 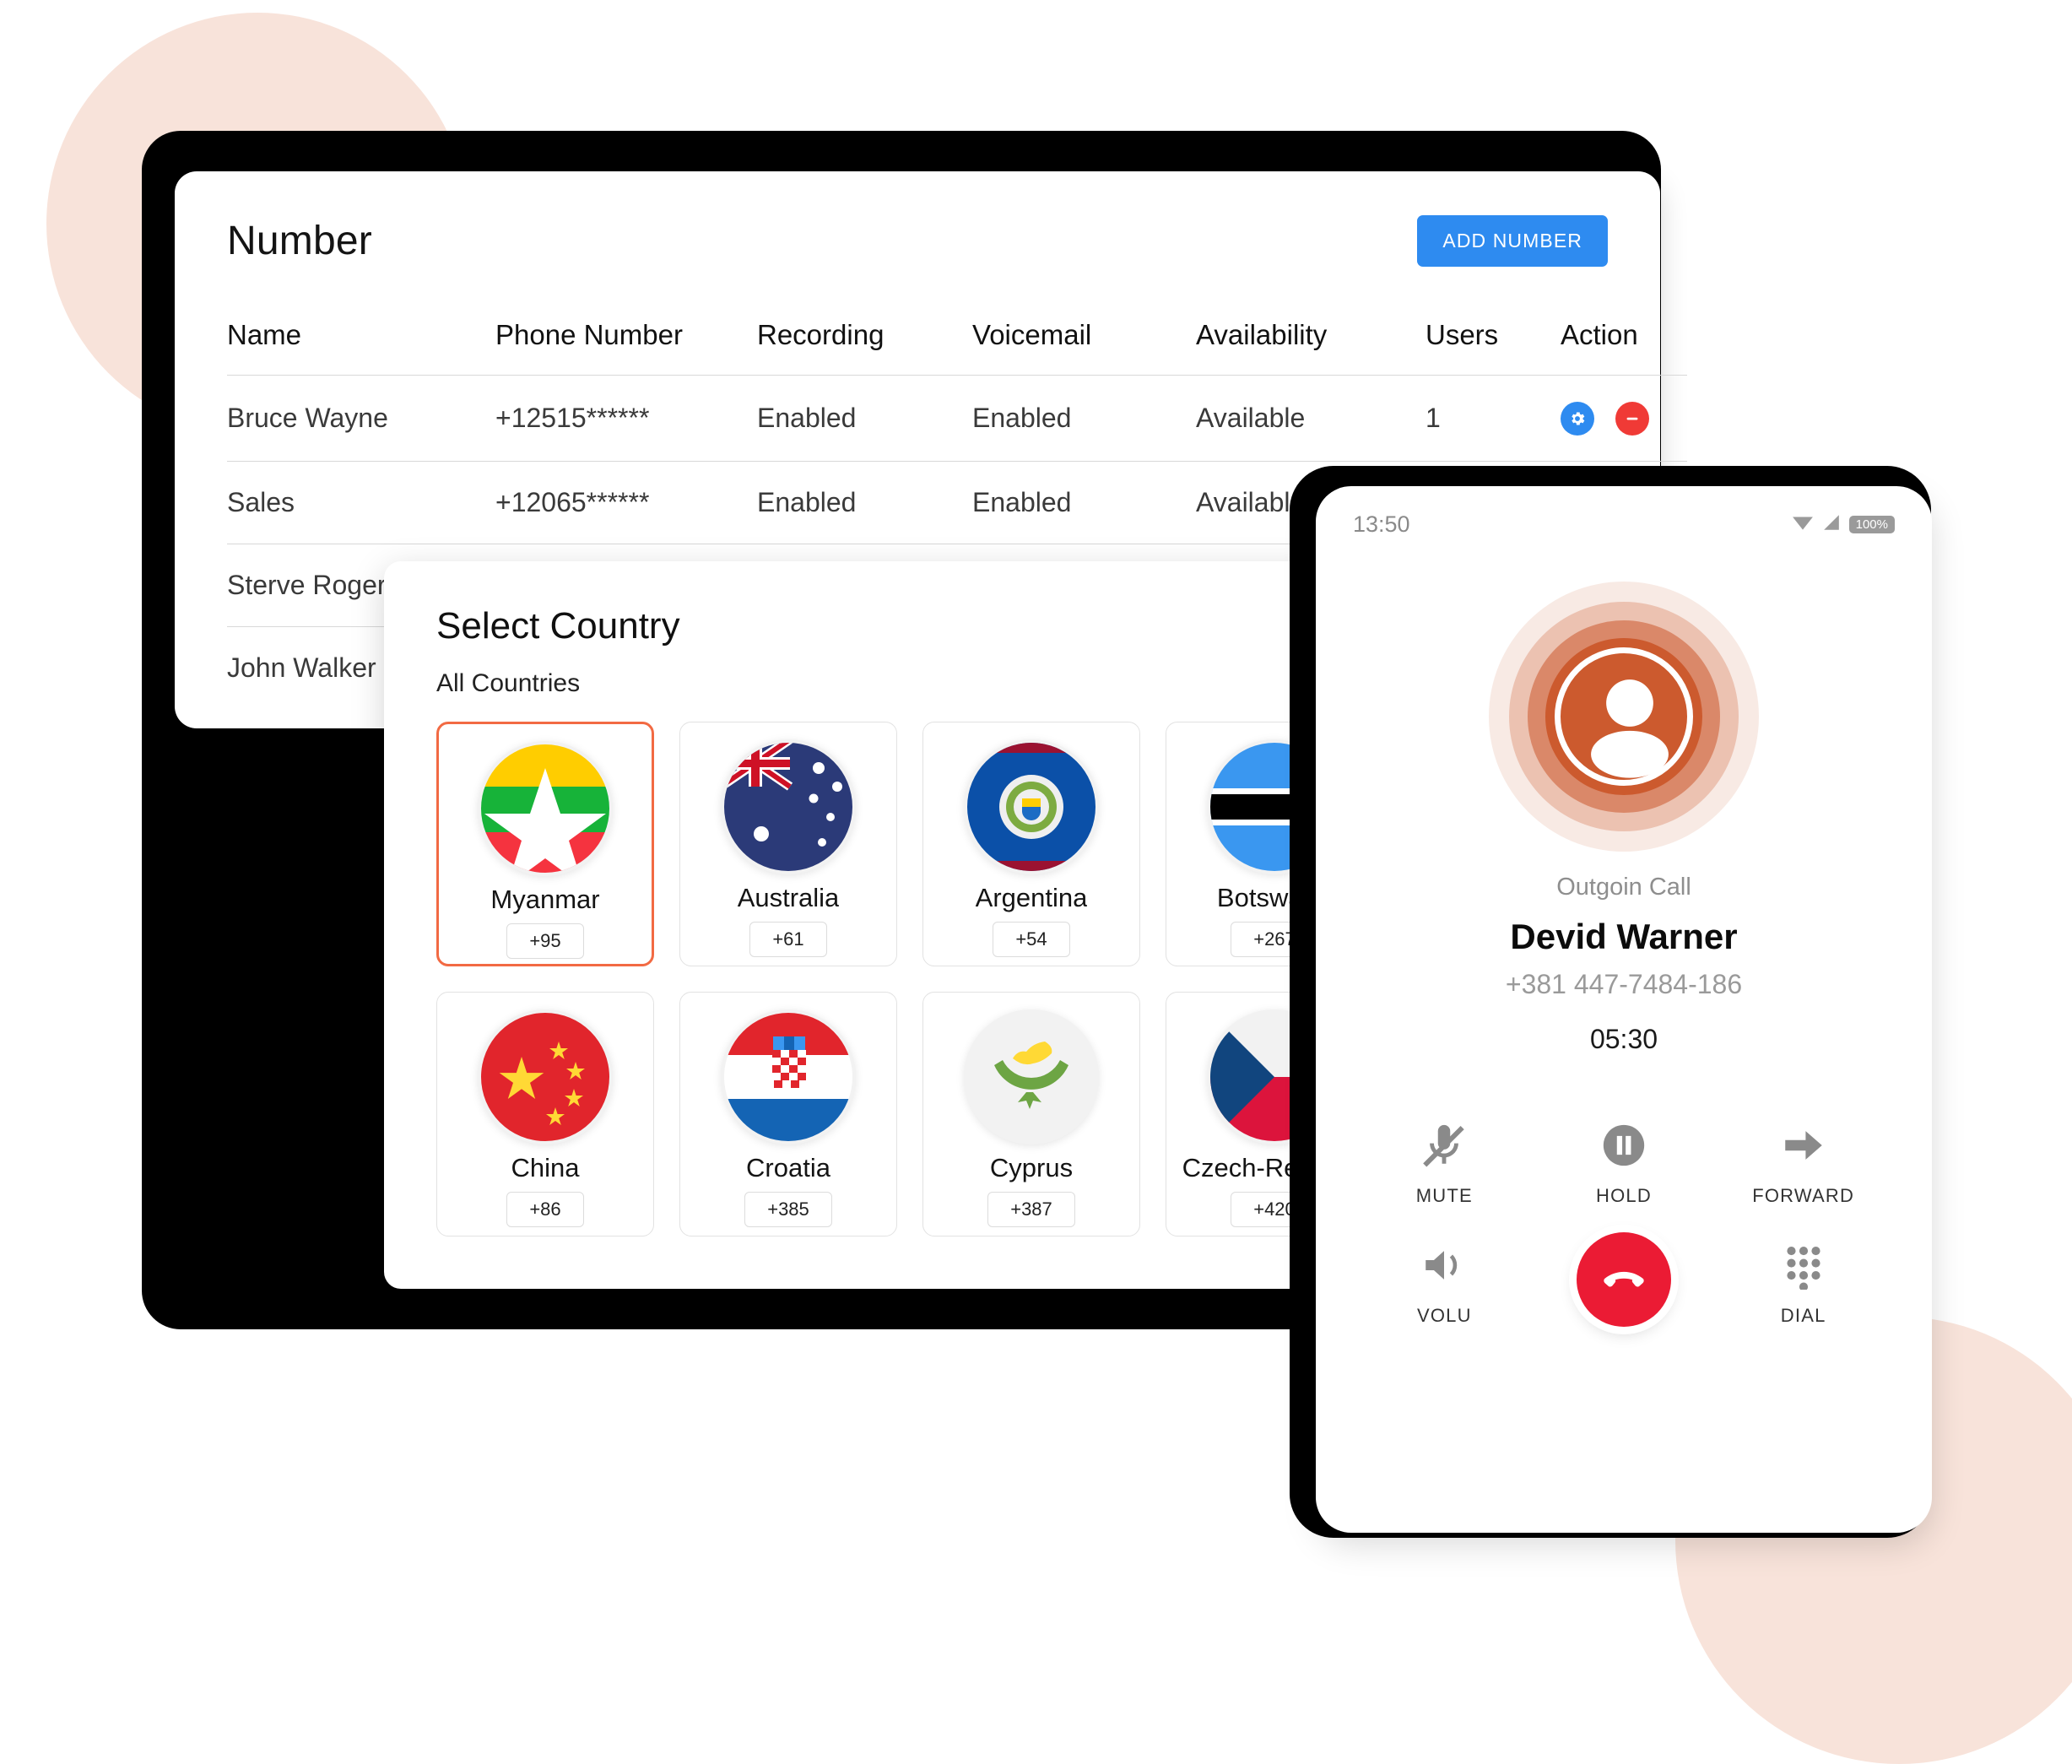 What do you see at coordinates (361, 418) in the screenshot?
I see `cell-name: Bruce Wayne` at bounding box center [361, 418].